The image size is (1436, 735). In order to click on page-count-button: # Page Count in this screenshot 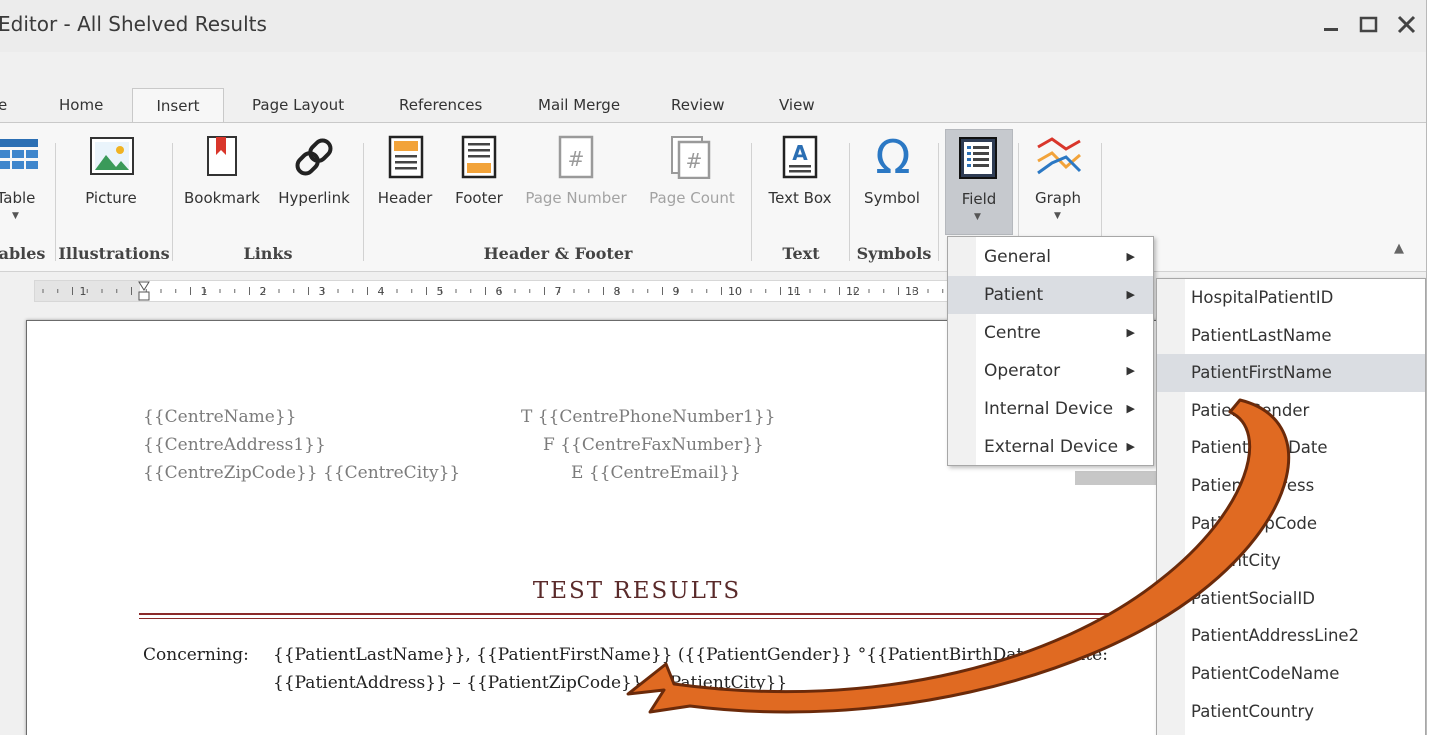, I will do `click(692, 178)`.